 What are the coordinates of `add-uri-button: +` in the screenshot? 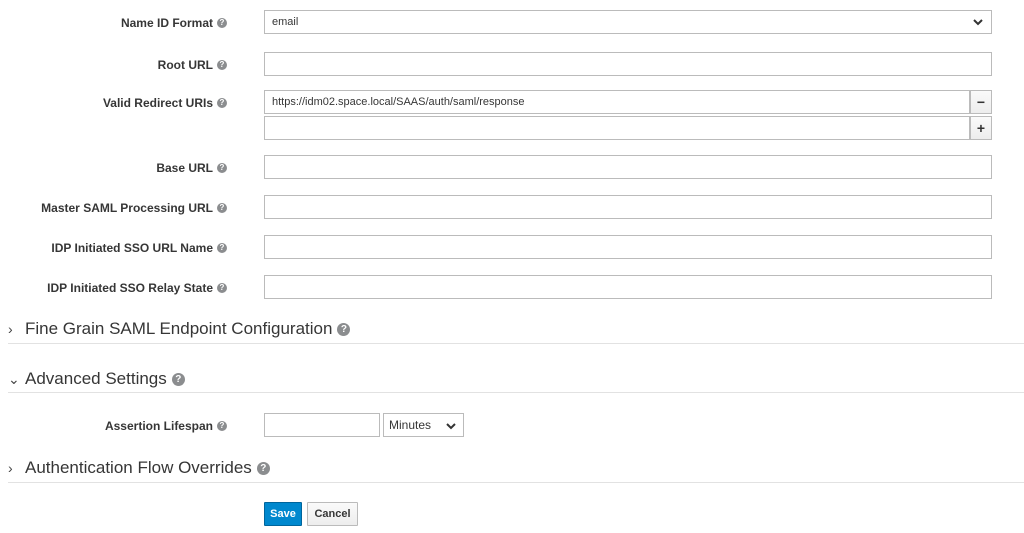 It's located at (981, 128).